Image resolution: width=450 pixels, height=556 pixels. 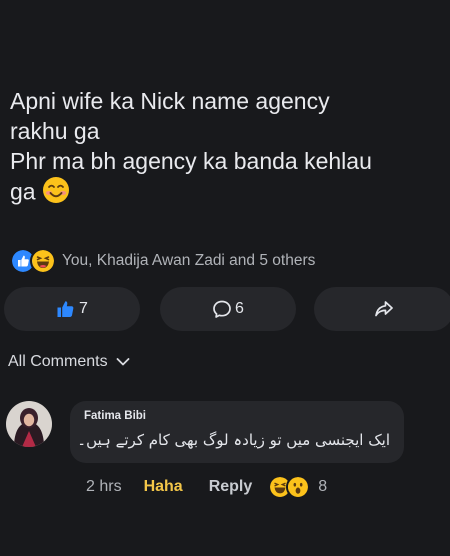 What do you see at coordinates (207, 487) in the screenshot?
I see `comment-meta: 2 hrs Haha Reply 8` at bounding box center [207, 487].